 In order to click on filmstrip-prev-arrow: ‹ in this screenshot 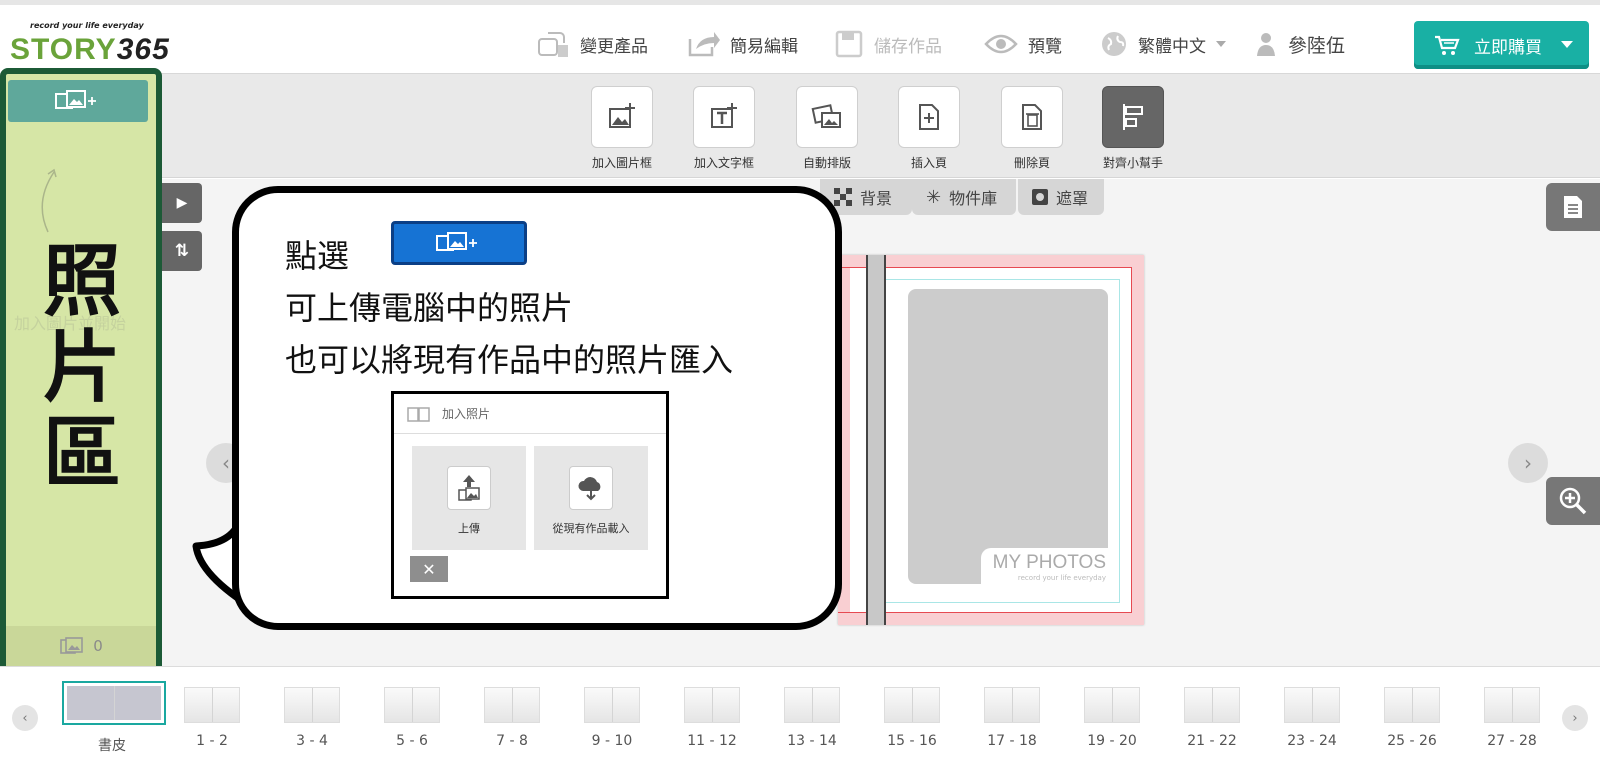, I will do `click(25, 718)`.